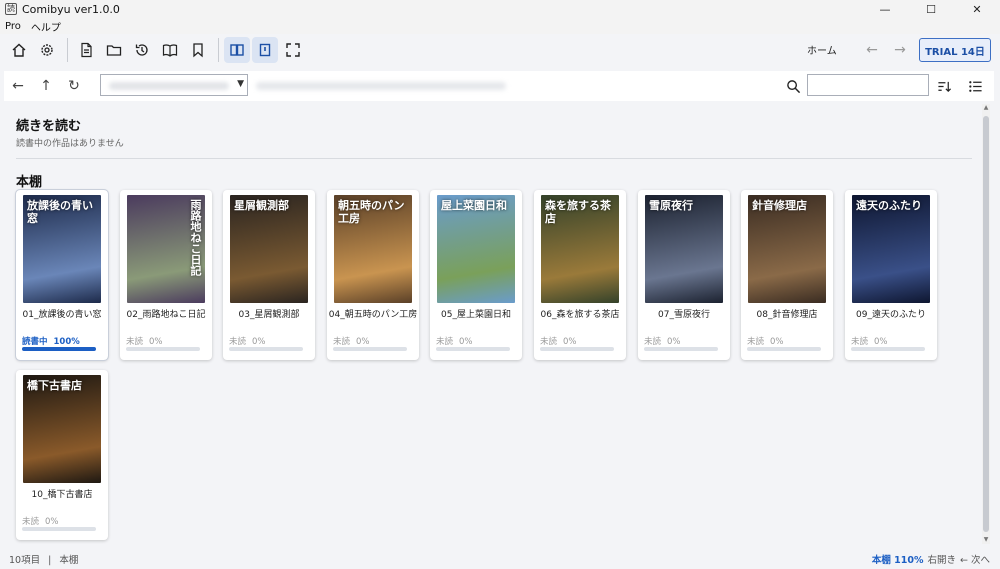 This screenshot has width=1000, height=569. I want to click on fullscreen-button, so click(293, 50).